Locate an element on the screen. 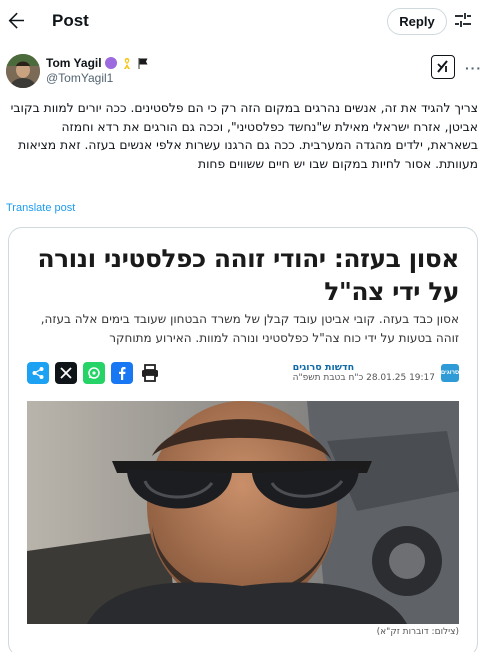 This screenshot has width=495, height=652. whatsapp-icon is located at coordinates (94, 373).